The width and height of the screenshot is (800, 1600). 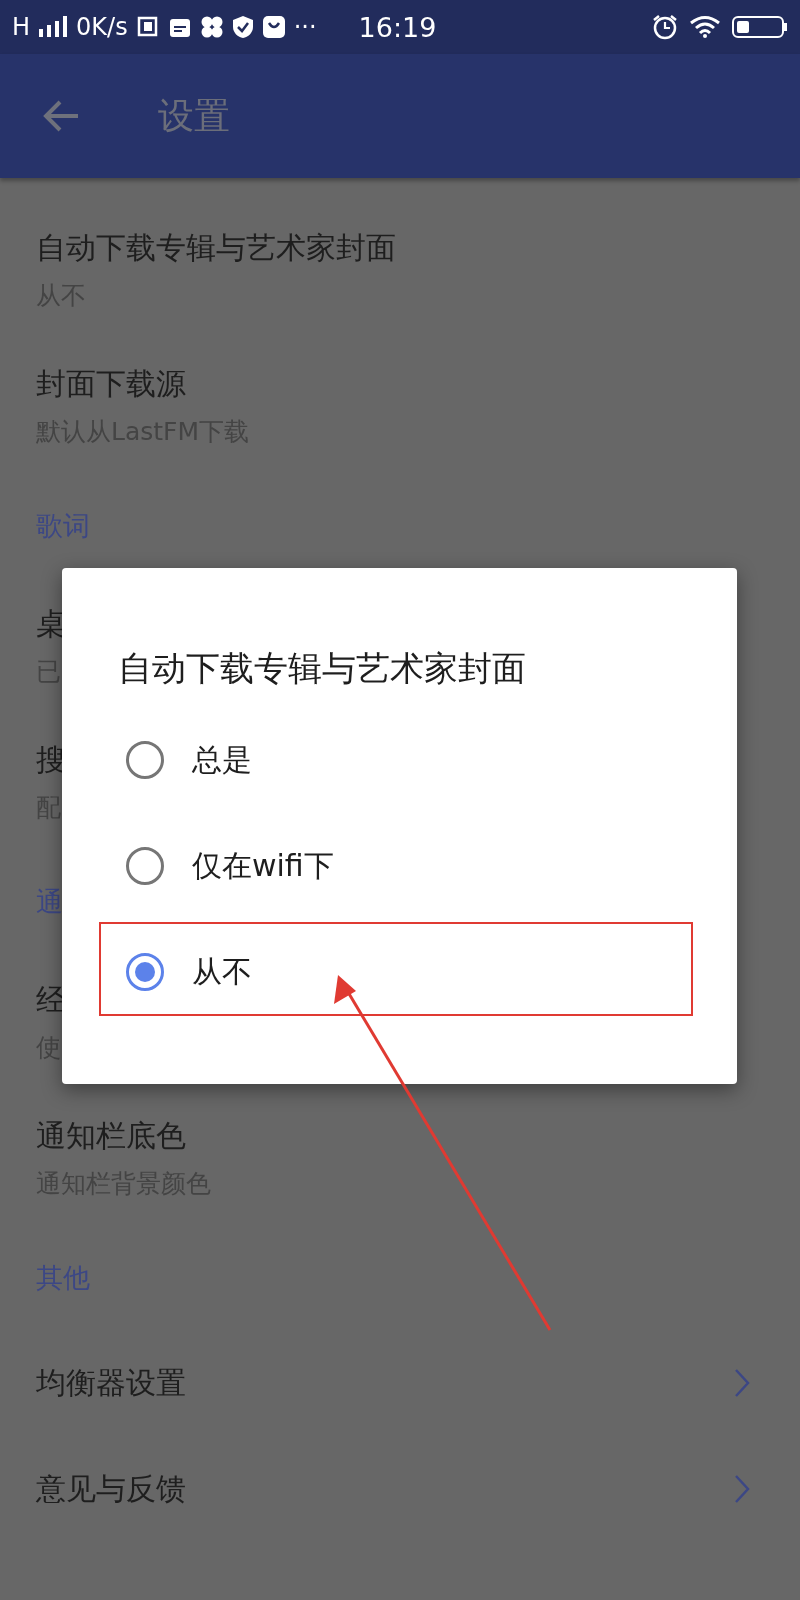 What do you see at coordinates (211, 27) in the screenshot?
I see `fan-icon` at bounding box center [211, 27].